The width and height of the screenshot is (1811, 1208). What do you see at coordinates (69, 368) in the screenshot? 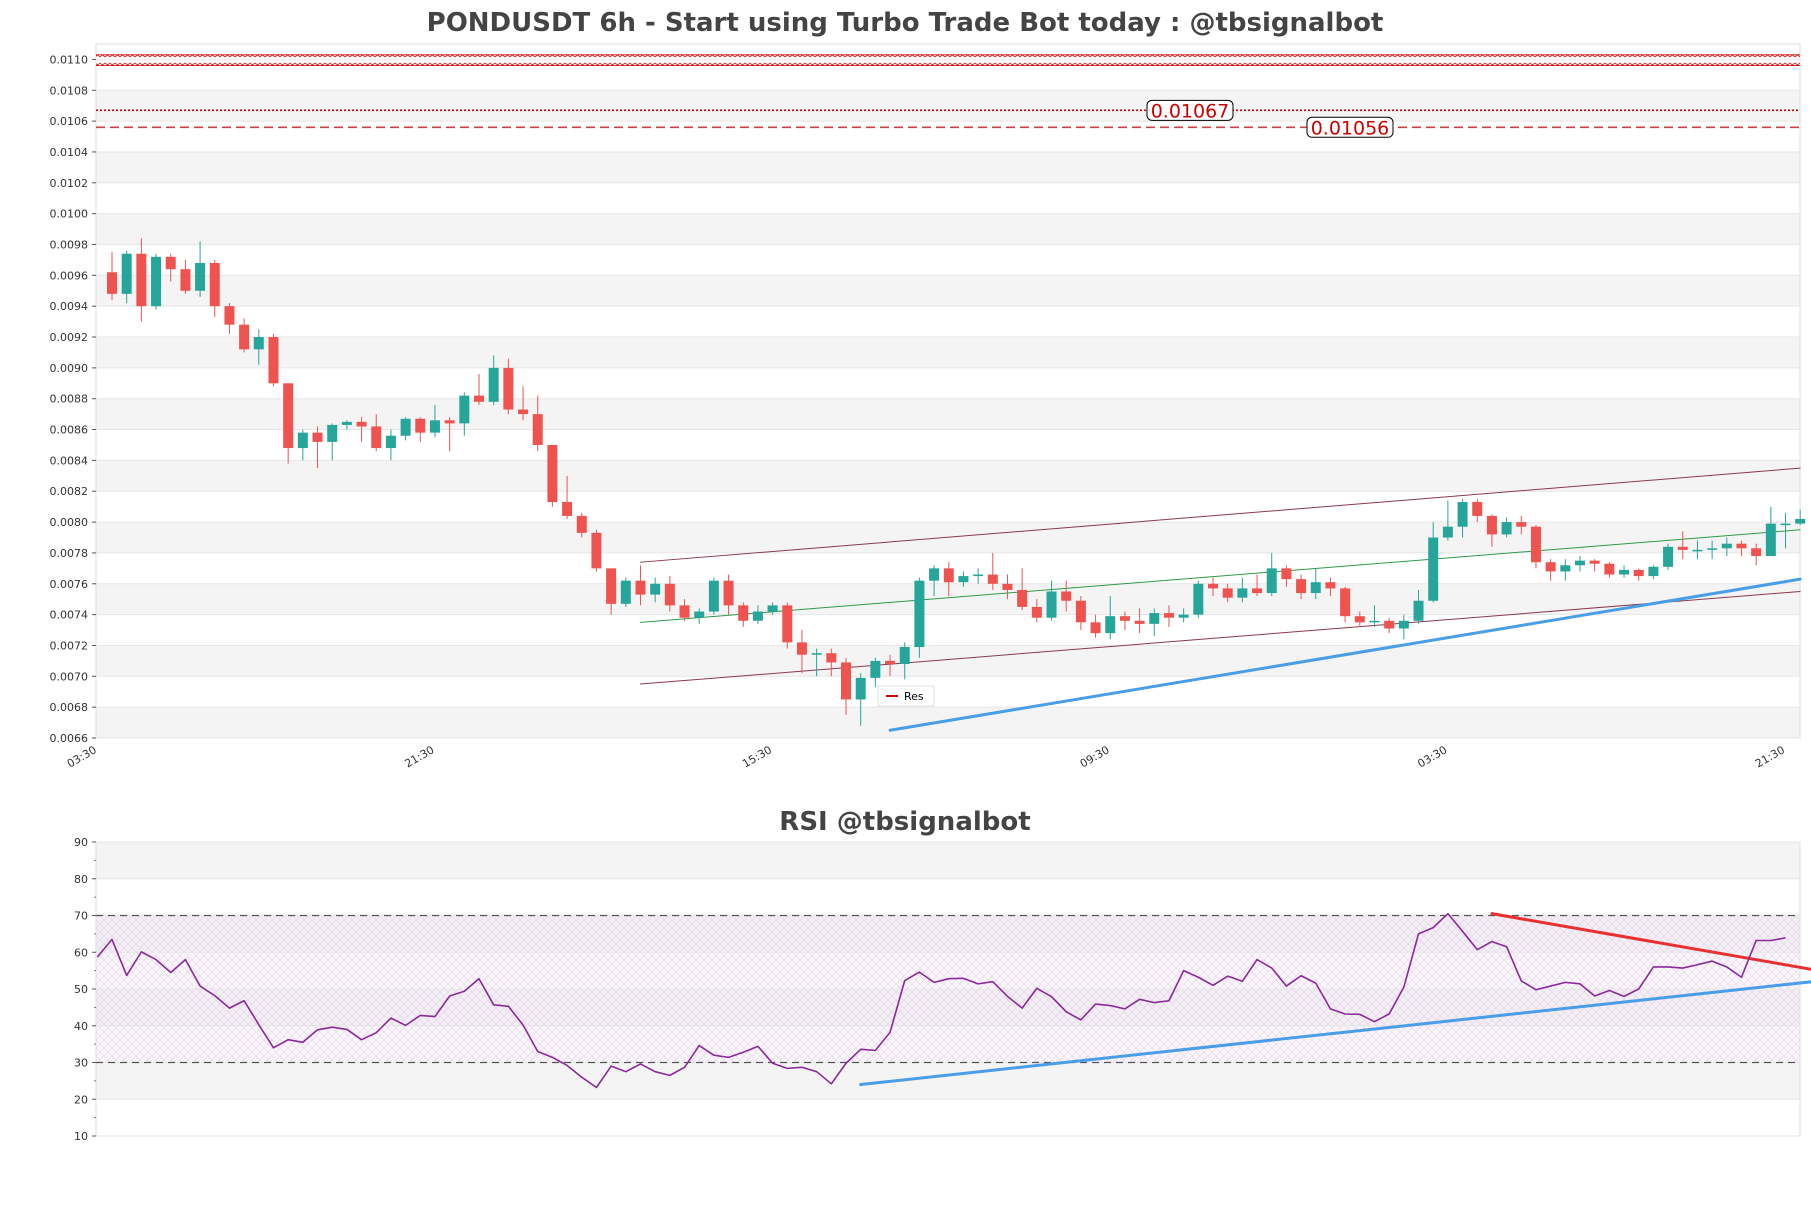
I see `price-y-tick-label: 0.0090` at bounding box center [69, 368].